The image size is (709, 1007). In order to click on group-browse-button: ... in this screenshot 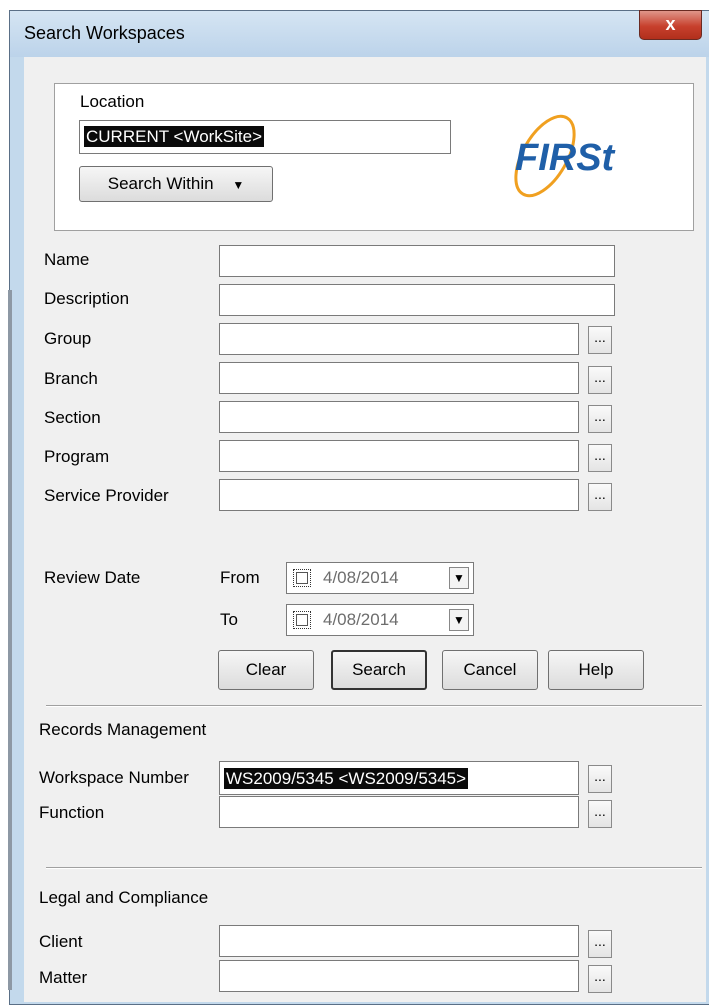, I will do `click(600, 340)`.